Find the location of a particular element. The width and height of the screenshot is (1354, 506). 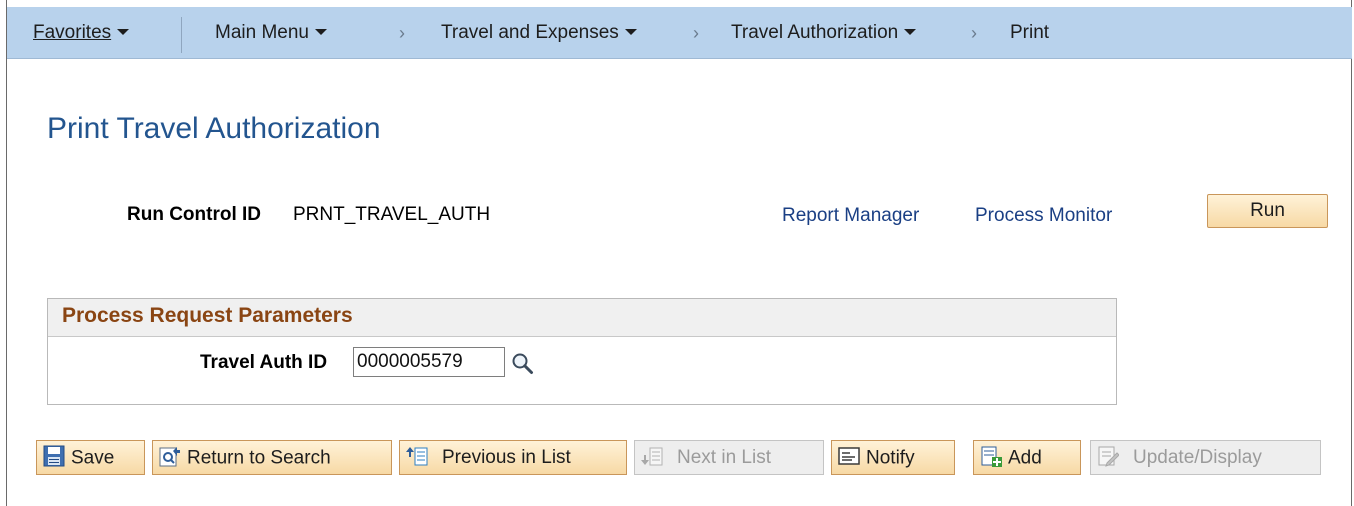

add-button: Add is located at coordinates (1027, 457).